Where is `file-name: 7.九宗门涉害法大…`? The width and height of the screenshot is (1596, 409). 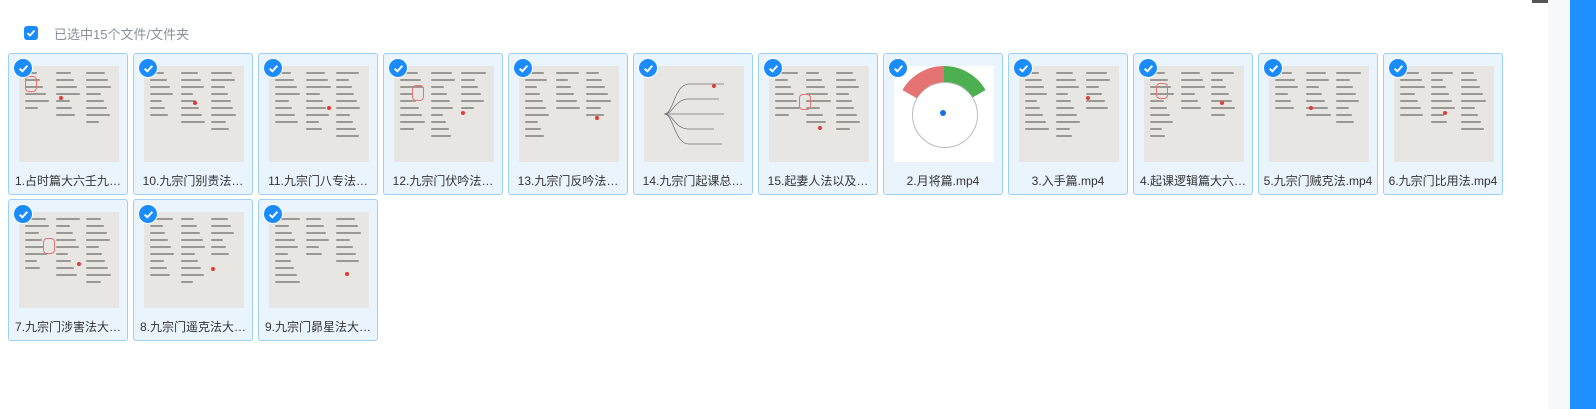 file-name: 7.九宗门涉害法大… is located at coordinates (67, 327).